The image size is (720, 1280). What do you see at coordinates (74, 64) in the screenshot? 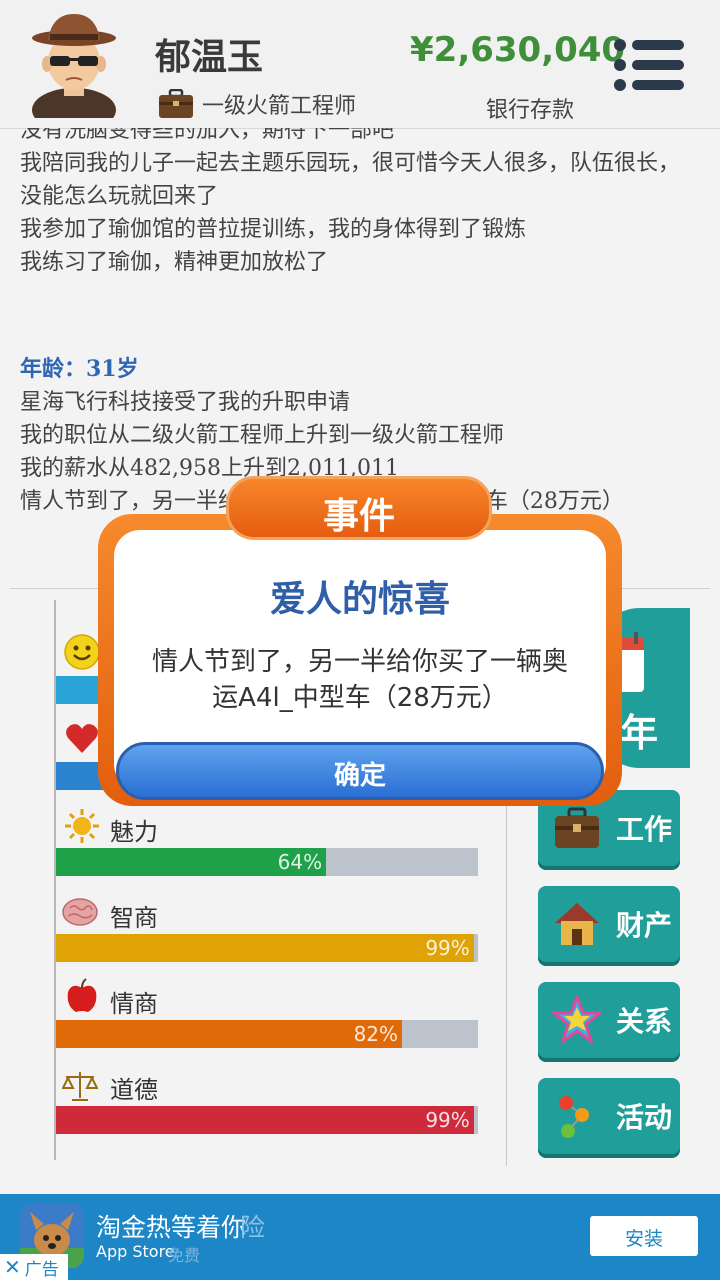
I see `player-avatar` at bounding box center [74, 64].